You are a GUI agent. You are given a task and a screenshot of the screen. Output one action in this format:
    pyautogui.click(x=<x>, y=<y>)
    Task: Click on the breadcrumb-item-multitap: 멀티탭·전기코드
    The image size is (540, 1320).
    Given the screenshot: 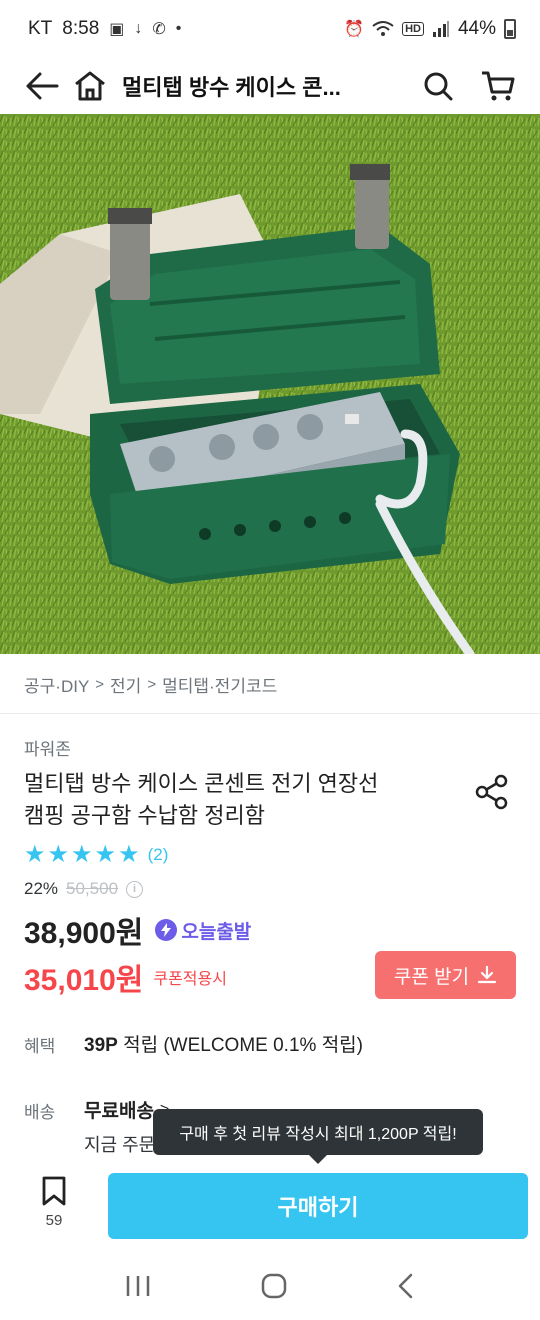 What is the action you would take?
    pyautogui.click(x=219, y=684)
    